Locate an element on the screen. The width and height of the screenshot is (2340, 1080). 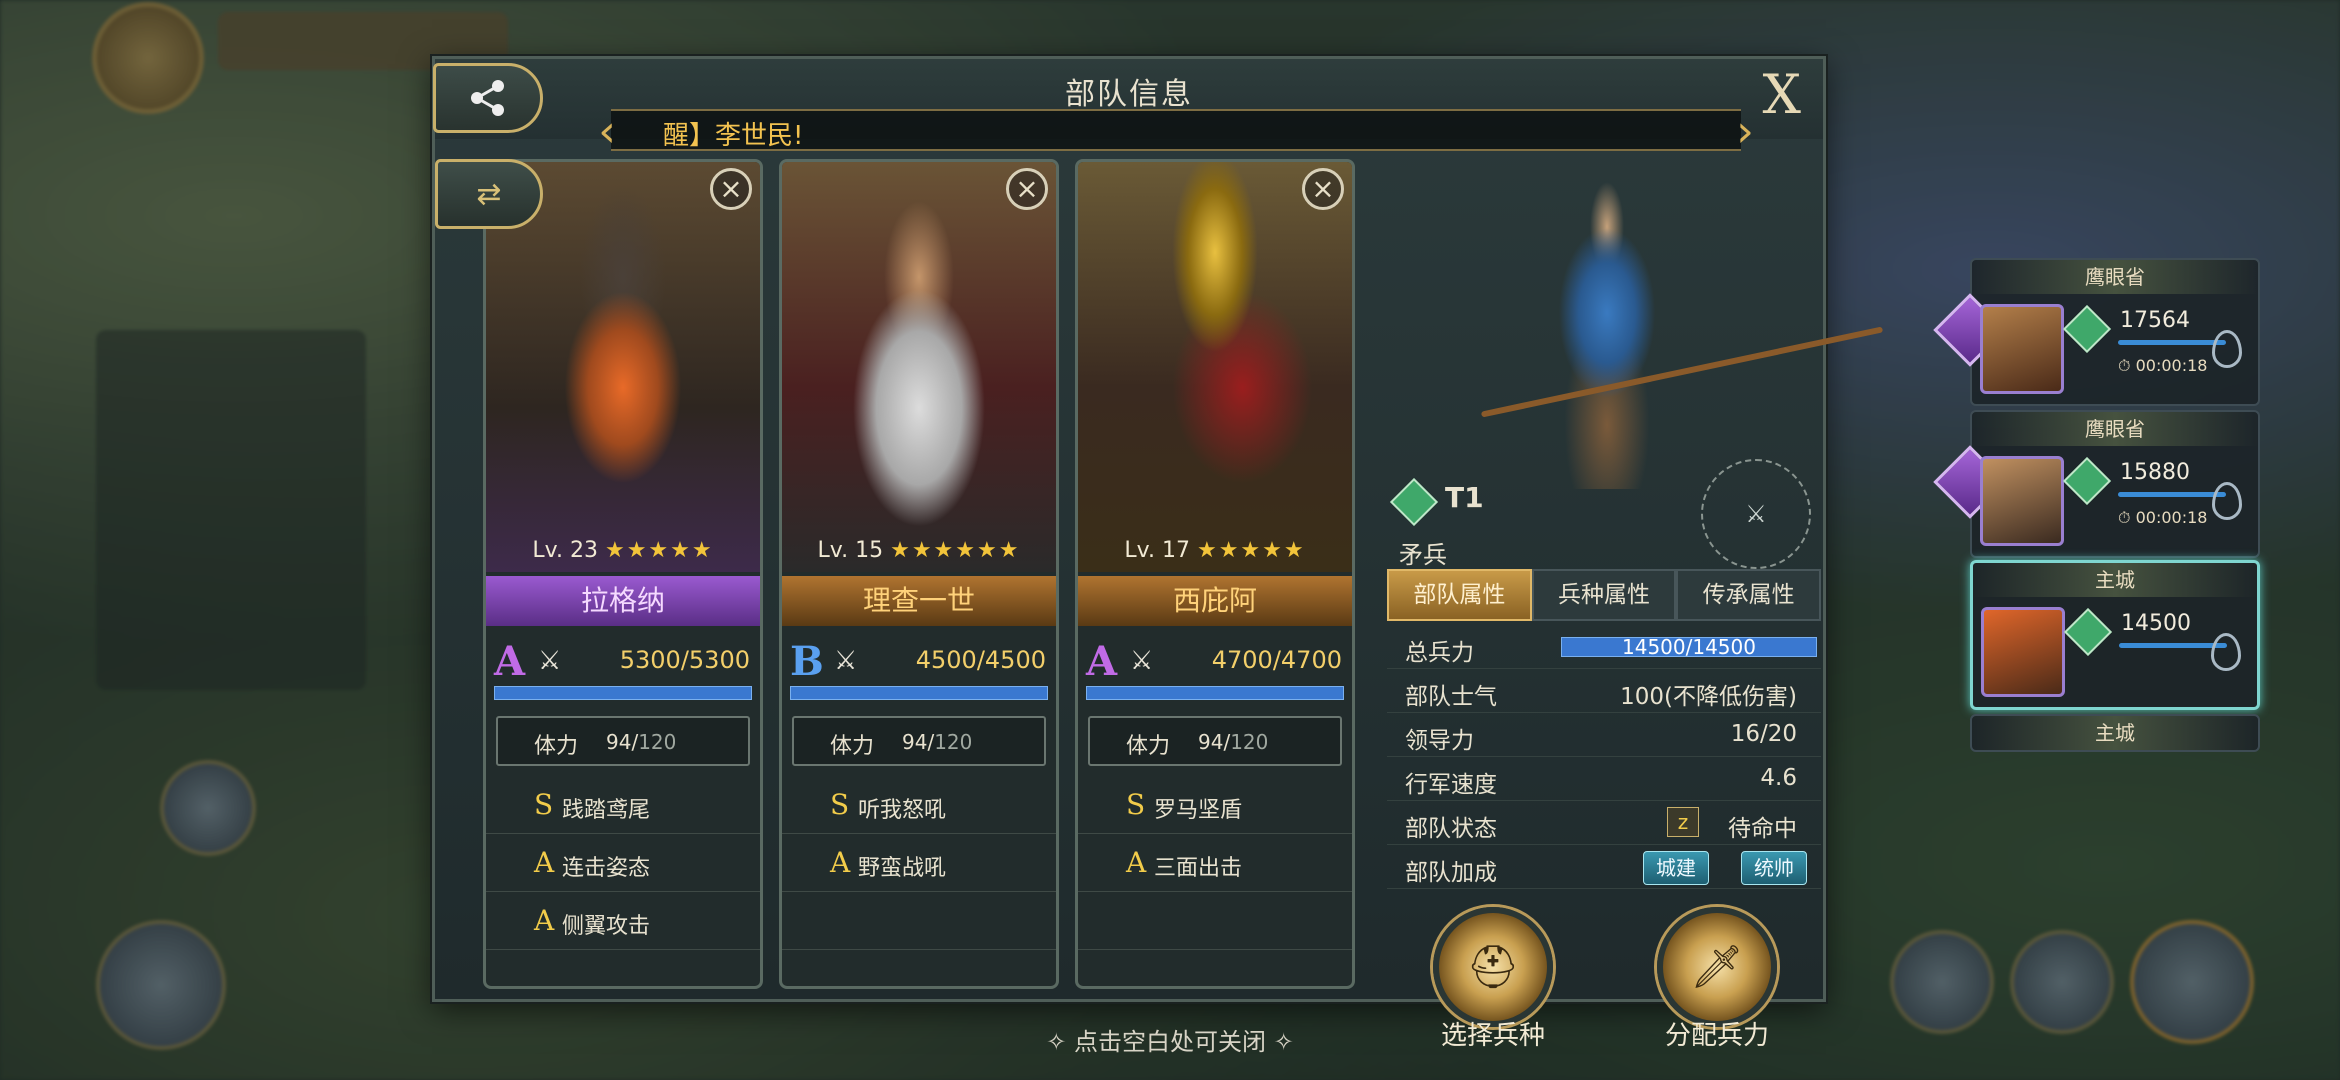
hero-troop-row: A ⚔ 4700/4700 is located at coordinates (1215, 661).